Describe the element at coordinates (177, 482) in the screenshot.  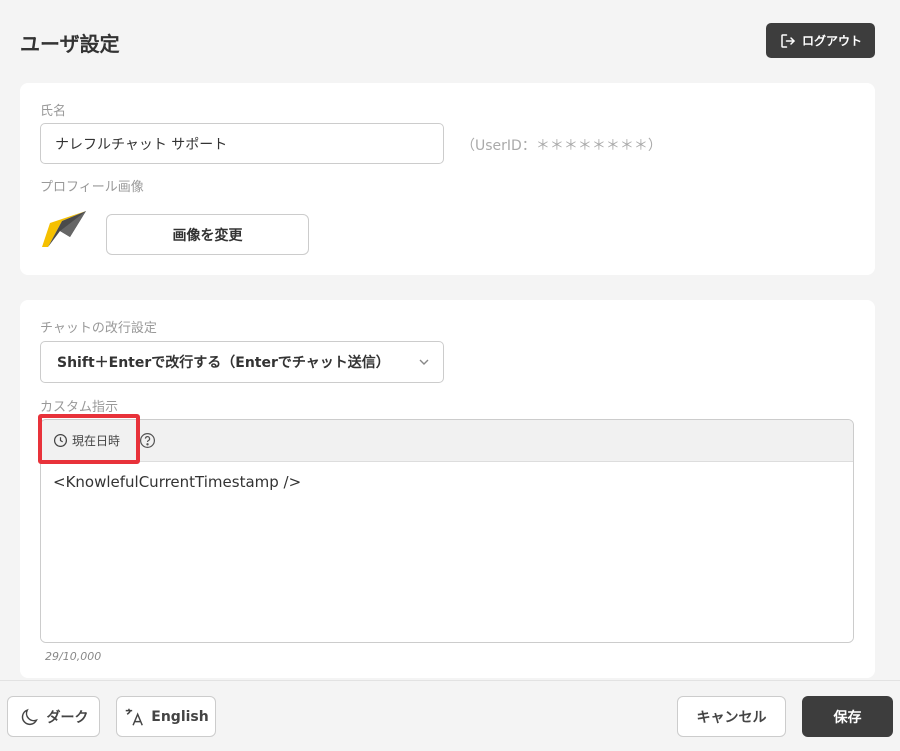
I see `editor-content: <KnowlefulCurrentTimestamp />` at that location.